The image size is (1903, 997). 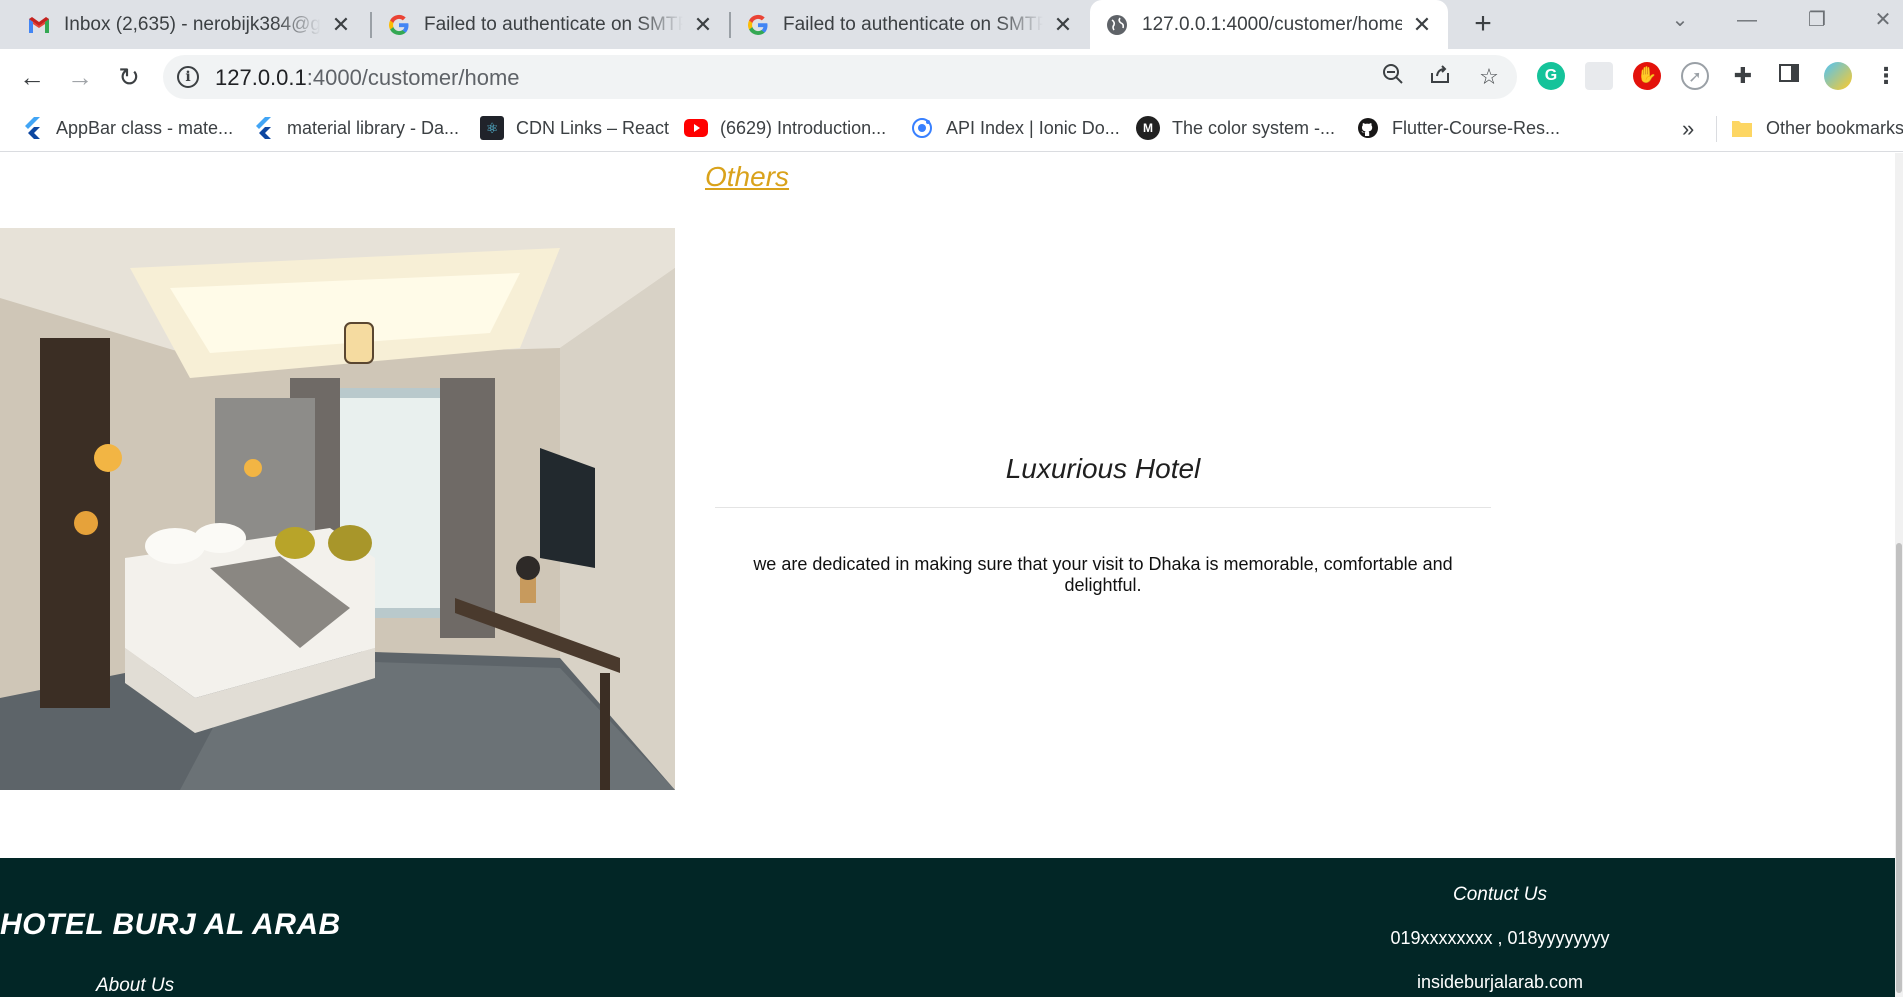 I want to click on hero-title: Luxurious Hotel, so click(x=1103, y=468).